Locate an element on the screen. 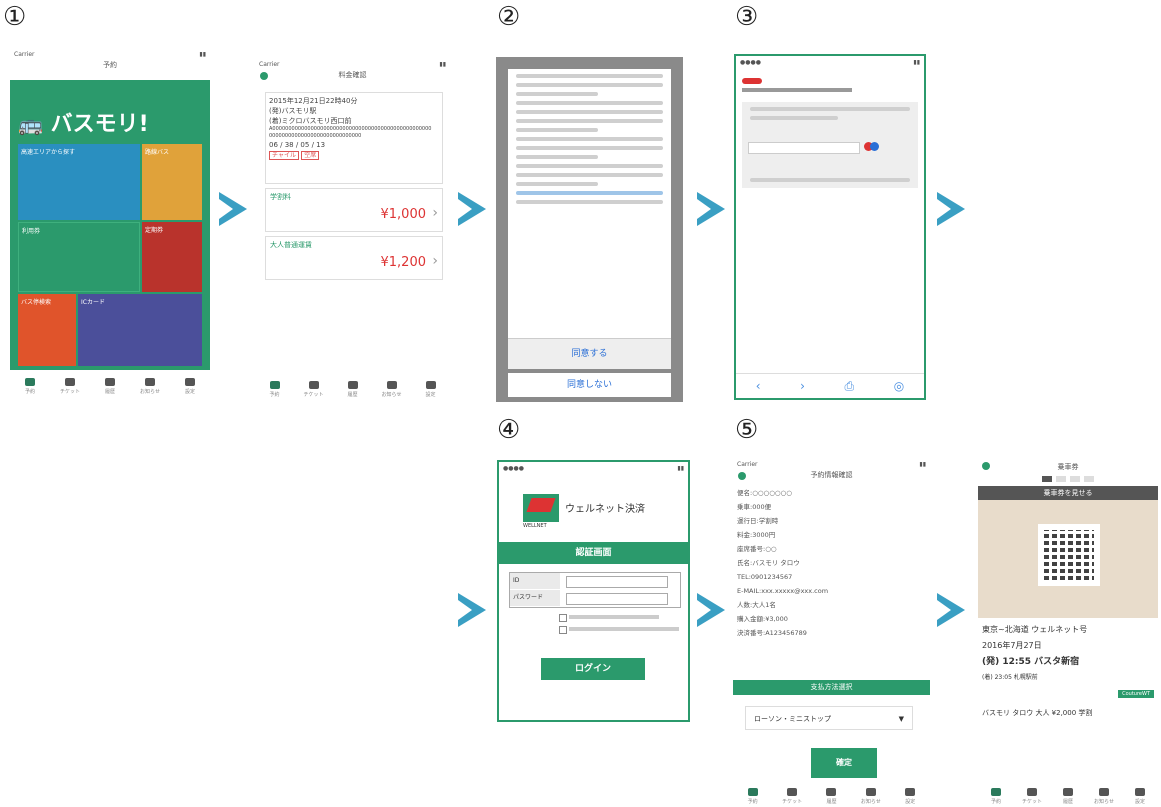 The image size is (1161, 807). tile-ic-card: ICカード is located at coordinates (140, 330).